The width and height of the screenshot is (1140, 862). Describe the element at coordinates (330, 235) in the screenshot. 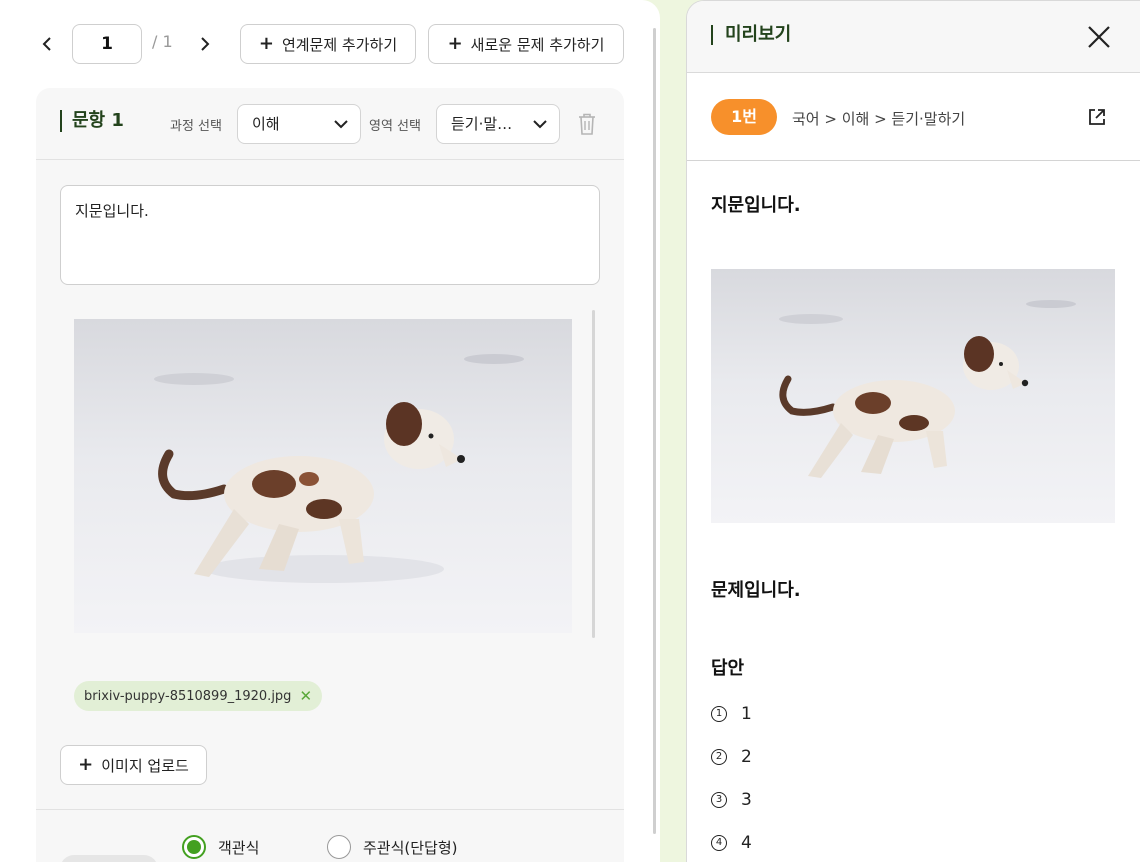

I see `passage-textarea: 지문입니다.` at that location.